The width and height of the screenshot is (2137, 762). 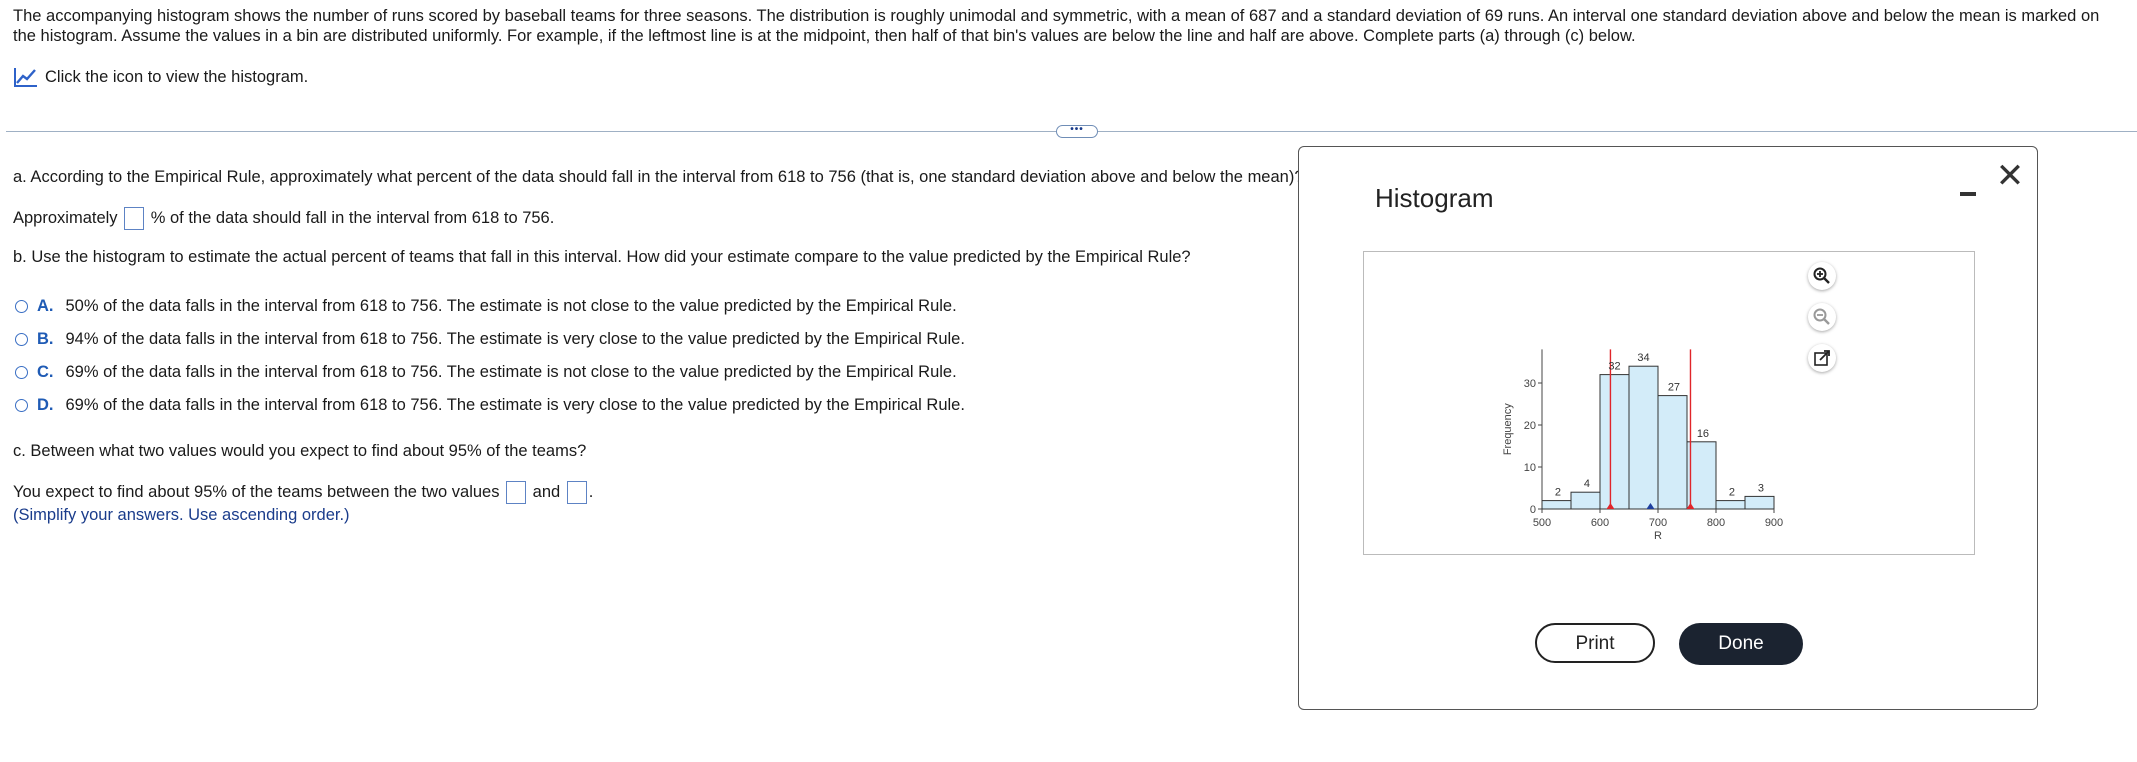 What do you see at coordinates (1741, 644) in the screenshot?
I see `done-button: Done` at bounding box center [1741, 644].